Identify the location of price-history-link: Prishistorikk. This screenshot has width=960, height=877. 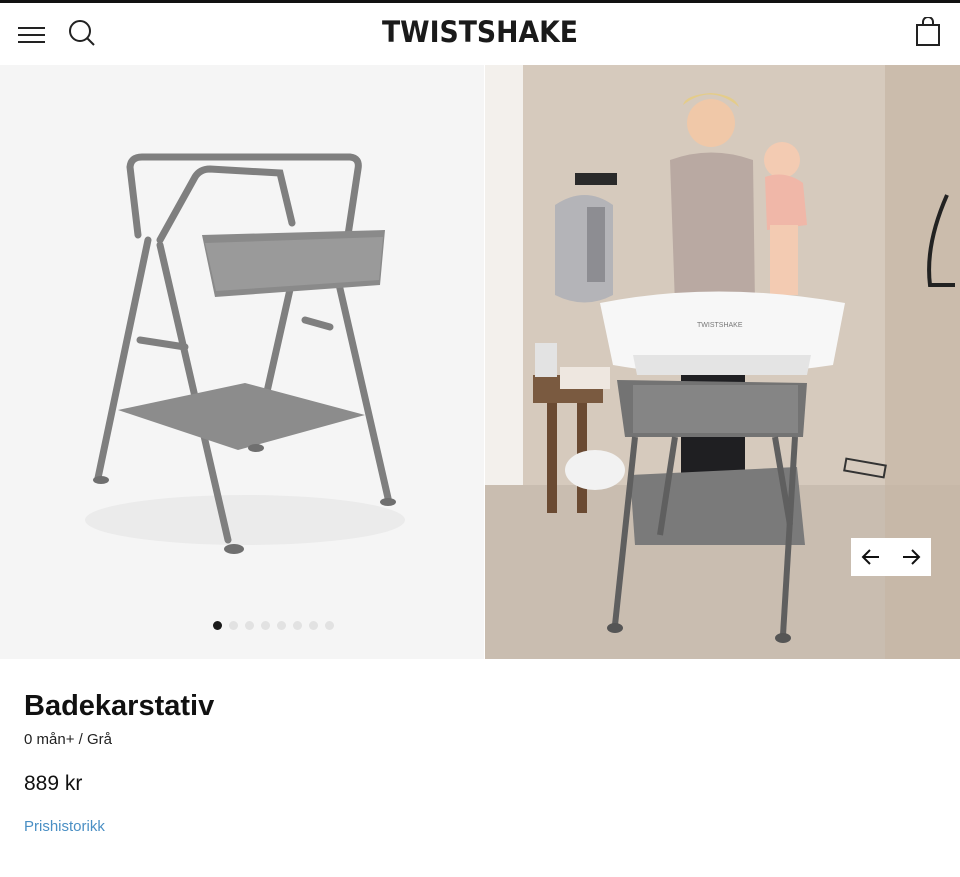
(64, 826).